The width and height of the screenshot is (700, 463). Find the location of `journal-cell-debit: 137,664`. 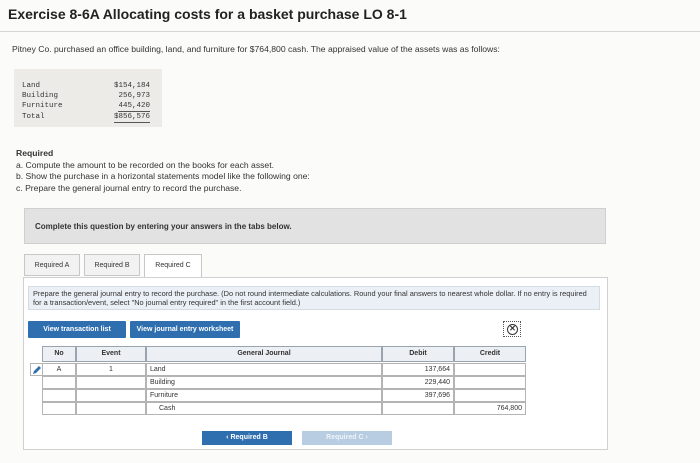

journal-cell-debit: 137,664 is located at coordinates (418, 369).